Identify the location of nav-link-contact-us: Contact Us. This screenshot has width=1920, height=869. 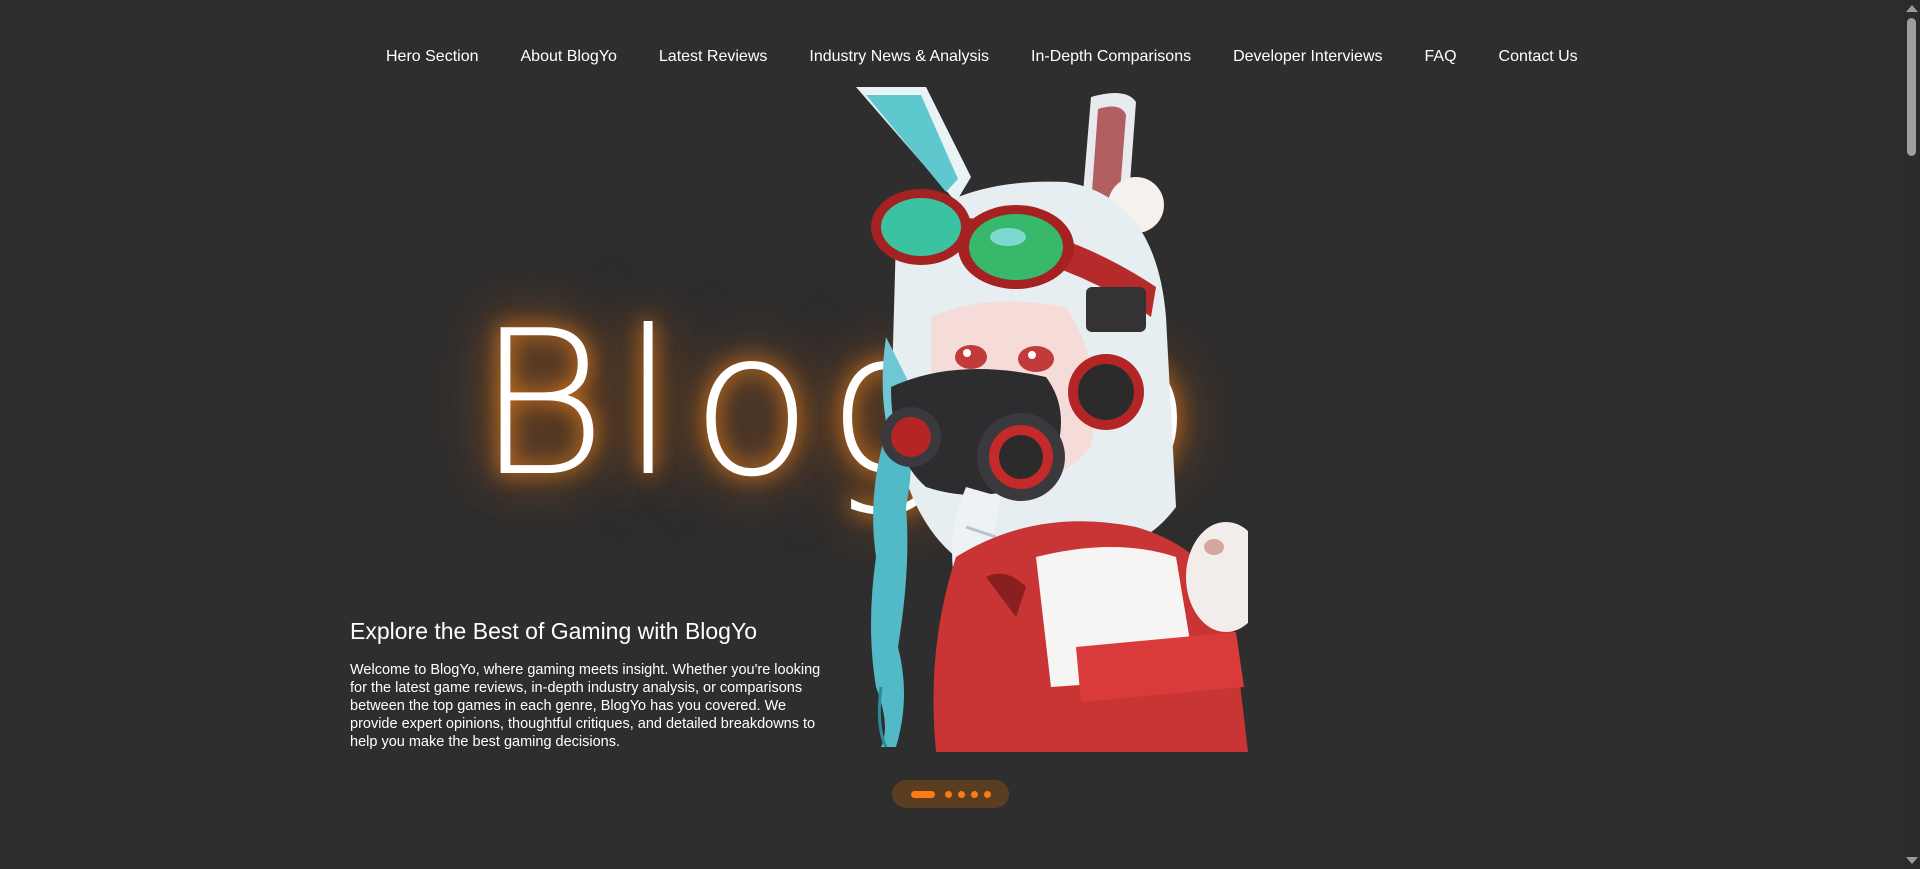
(1538, 57).